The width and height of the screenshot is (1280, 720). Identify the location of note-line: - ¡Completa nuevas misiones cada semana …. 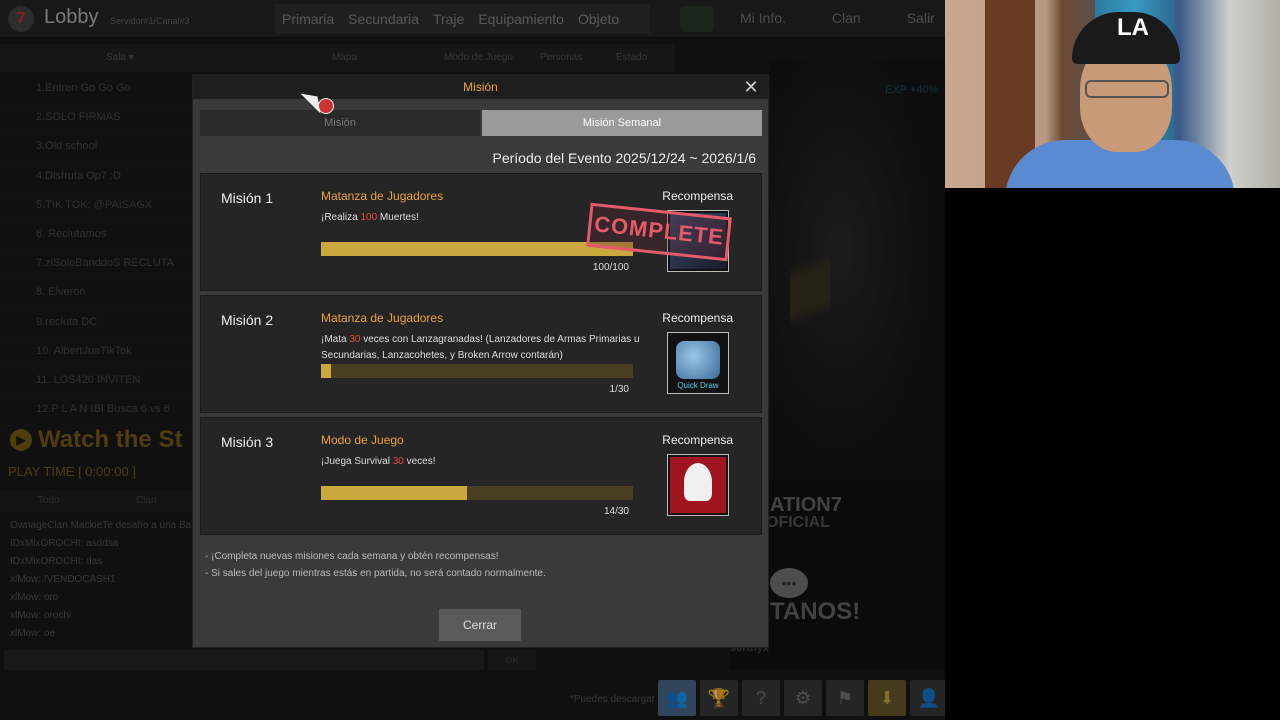
(352, 556).